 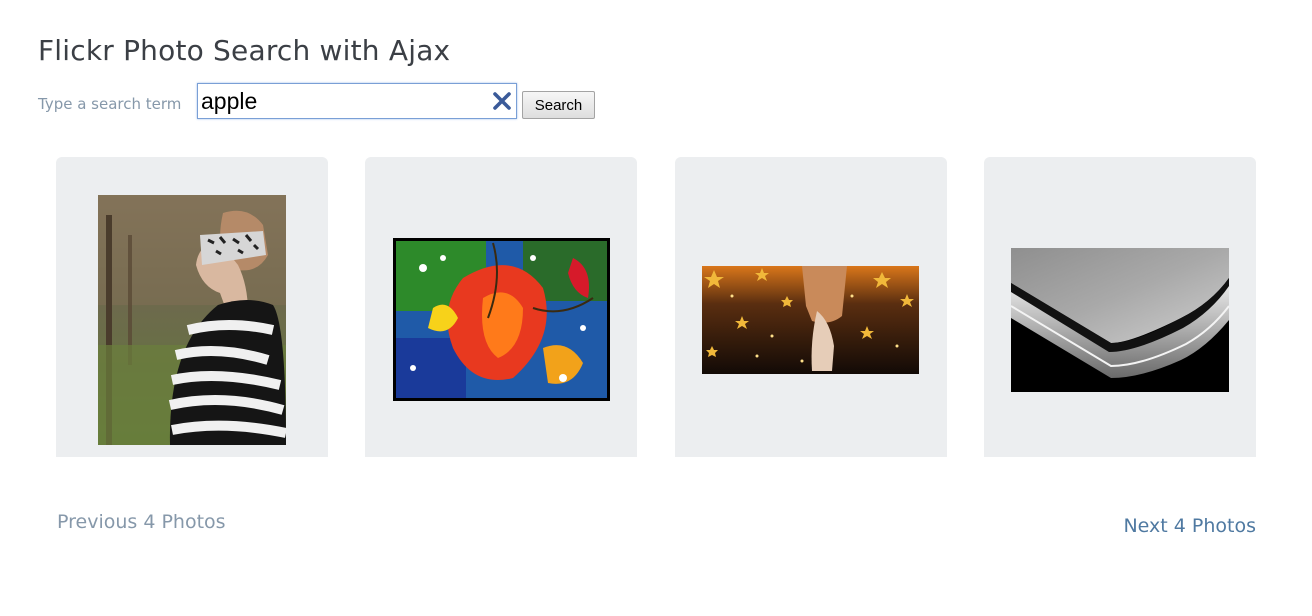 I want to click on search-input, so click(x=341, y=101).